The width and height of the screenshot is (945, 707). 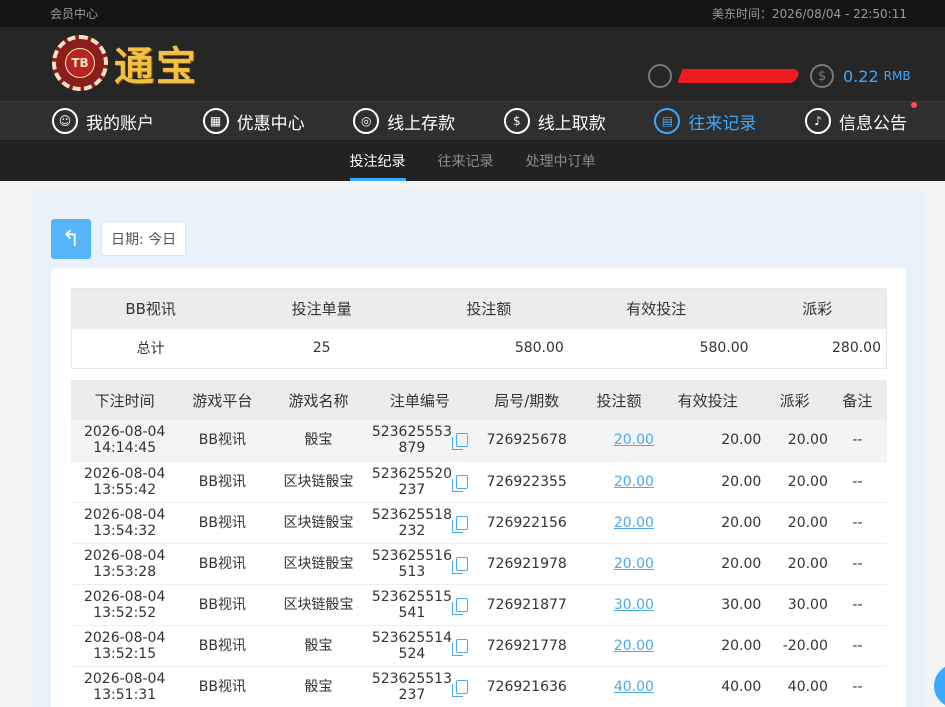 I want to click on tab-transaction-records: 往来记录, so click(x=466, y=161).